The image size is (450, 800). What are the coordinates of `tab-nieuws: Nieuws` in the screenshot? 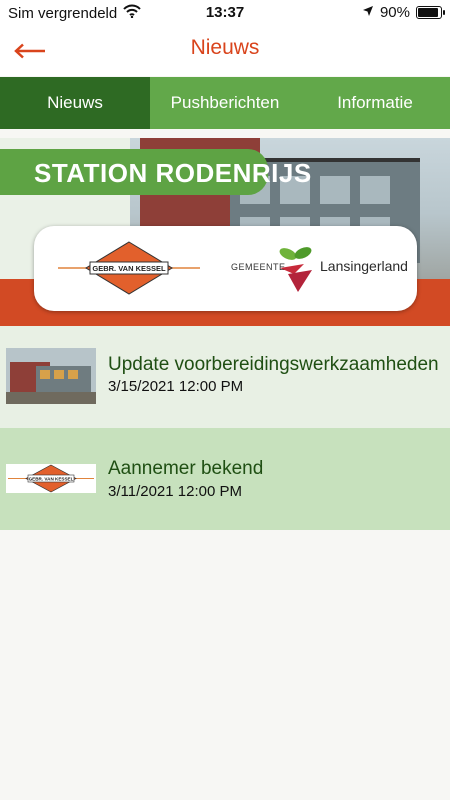 It's located at (75, 103).